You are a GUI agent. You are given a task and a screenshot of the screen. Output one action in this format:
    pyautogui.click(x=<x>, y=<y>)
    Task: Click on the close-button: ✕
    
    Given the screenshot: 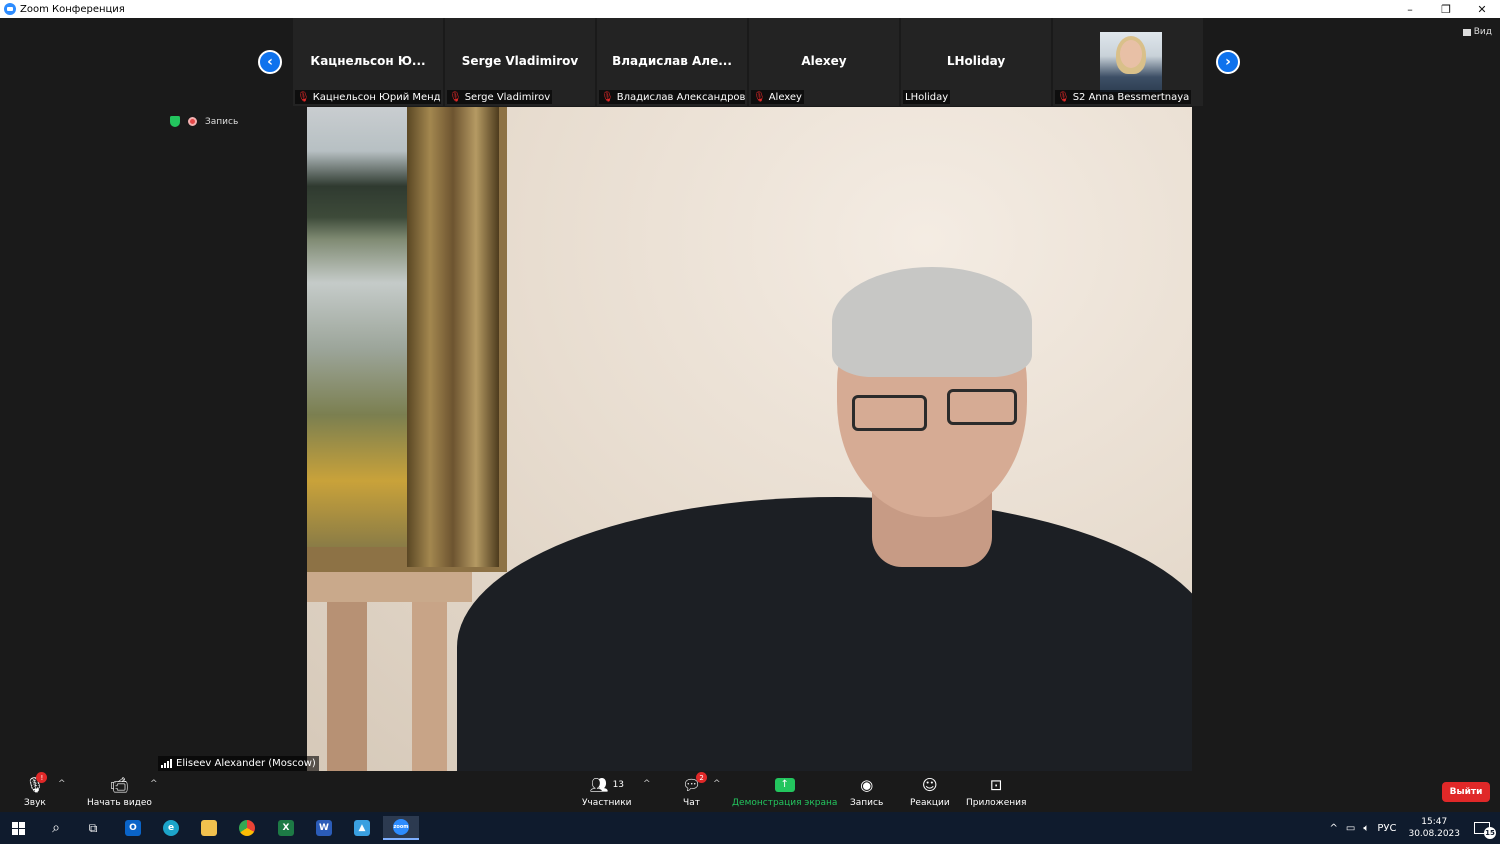 What is the action you would take?
    pyautogui.click(x=1482, y=9)
    